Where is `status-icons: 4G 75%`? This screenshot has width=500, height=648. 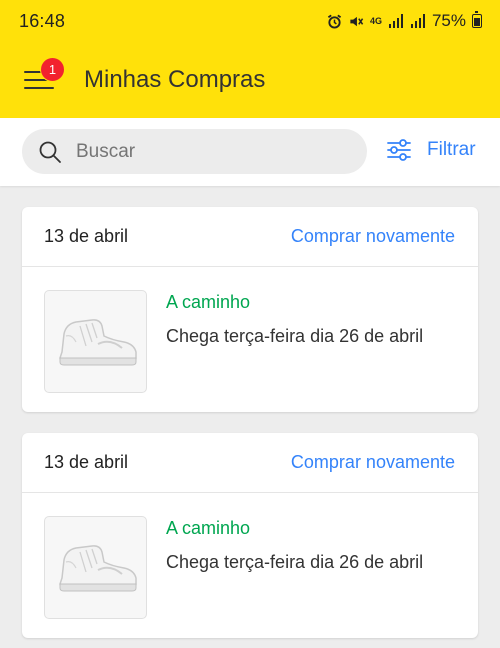 status-icons: 4G 75% is located at coordinates (404, 21).